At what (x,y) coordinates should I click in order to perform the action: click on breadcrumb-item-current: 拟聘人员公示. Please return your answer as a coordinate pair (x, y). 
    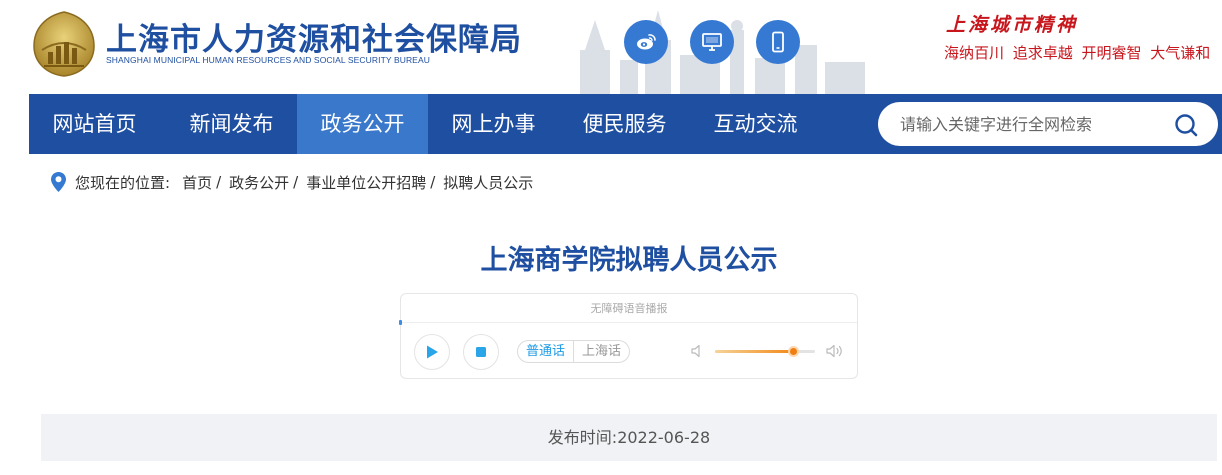
    Looking at the image, I should click on (488, 182).